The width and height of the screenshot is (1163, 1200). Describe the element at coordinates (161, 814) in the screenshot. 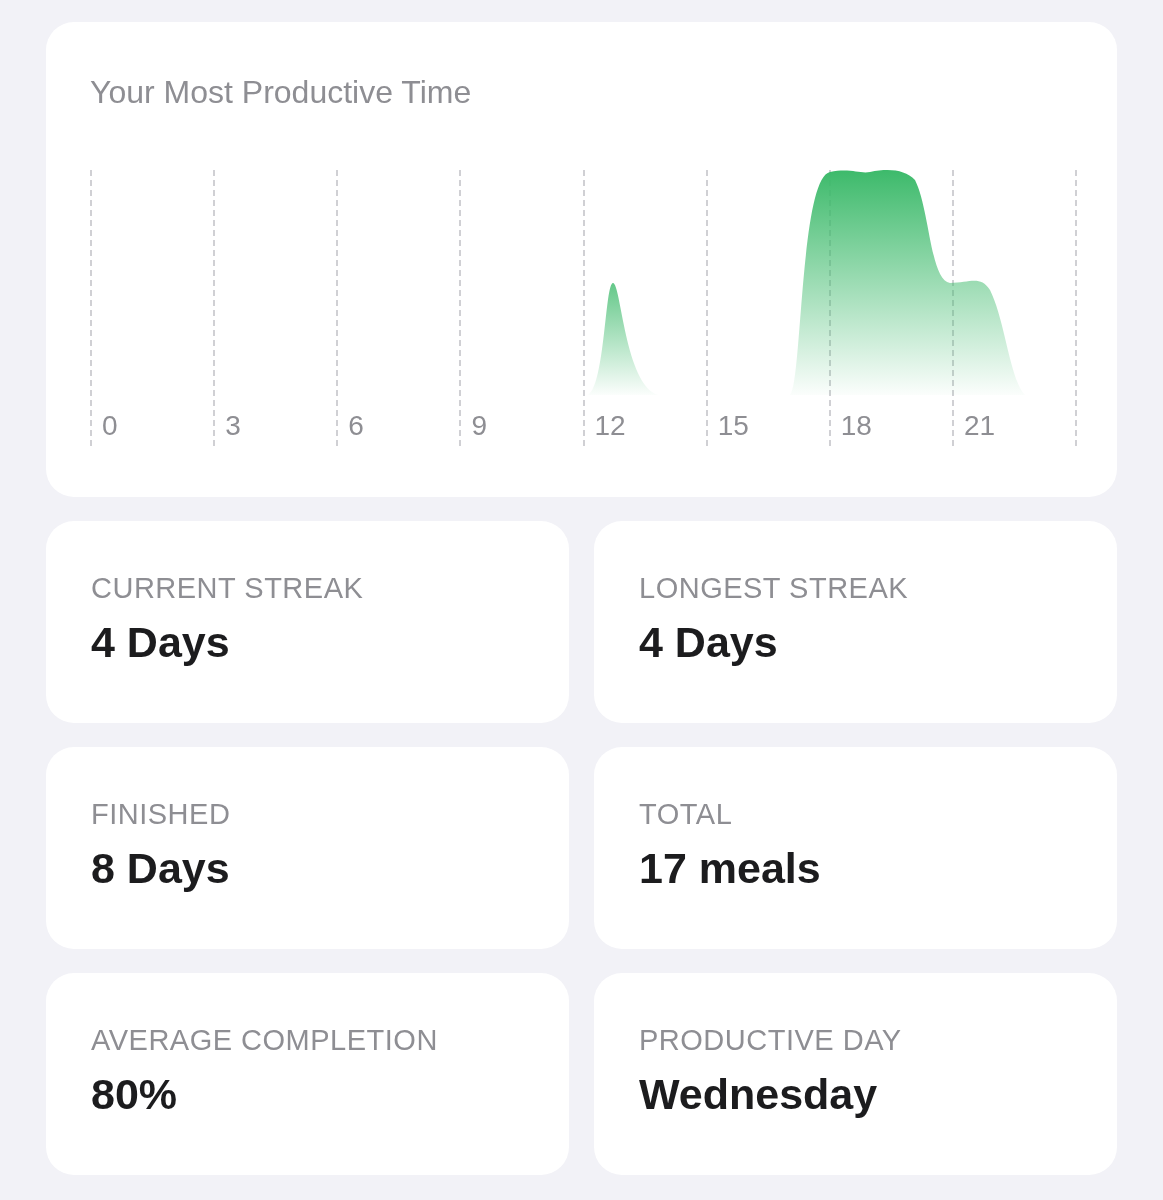

I see `stat-label: FINISHED` at that location.